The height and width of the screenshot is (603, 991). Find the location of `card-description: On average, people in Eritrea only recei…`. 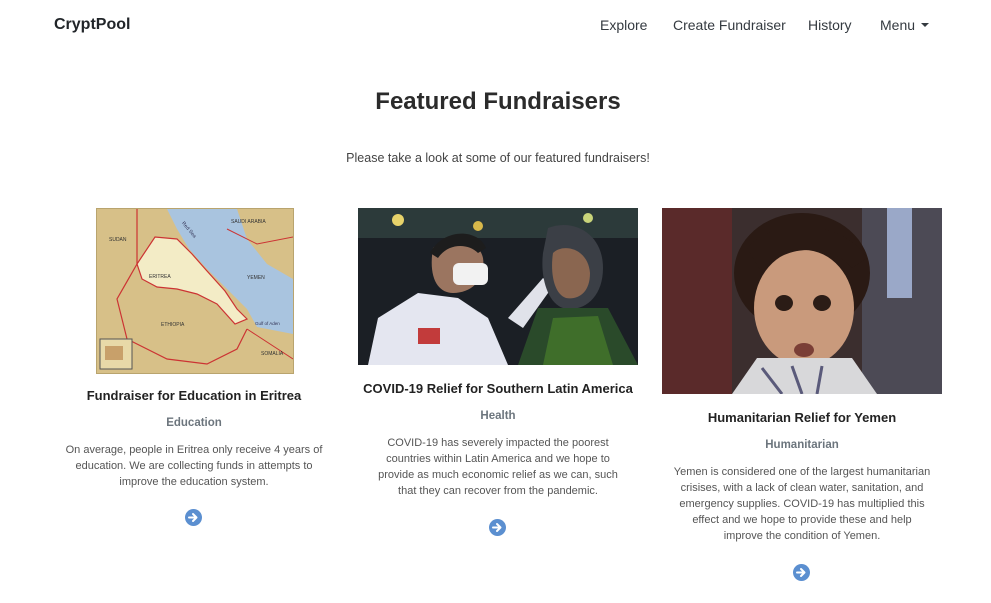

card-description: On average, people in Eritrea only recei… is located at coordinates (194, 466).